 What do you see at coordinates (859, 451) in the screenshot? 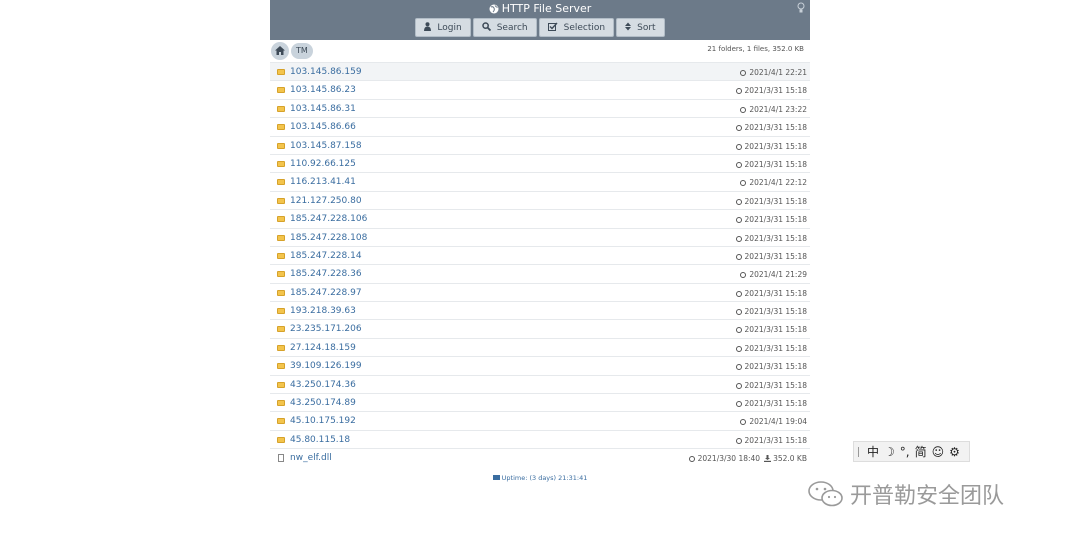
I see `ime-grip-handle` at bounding box center [859, 451].